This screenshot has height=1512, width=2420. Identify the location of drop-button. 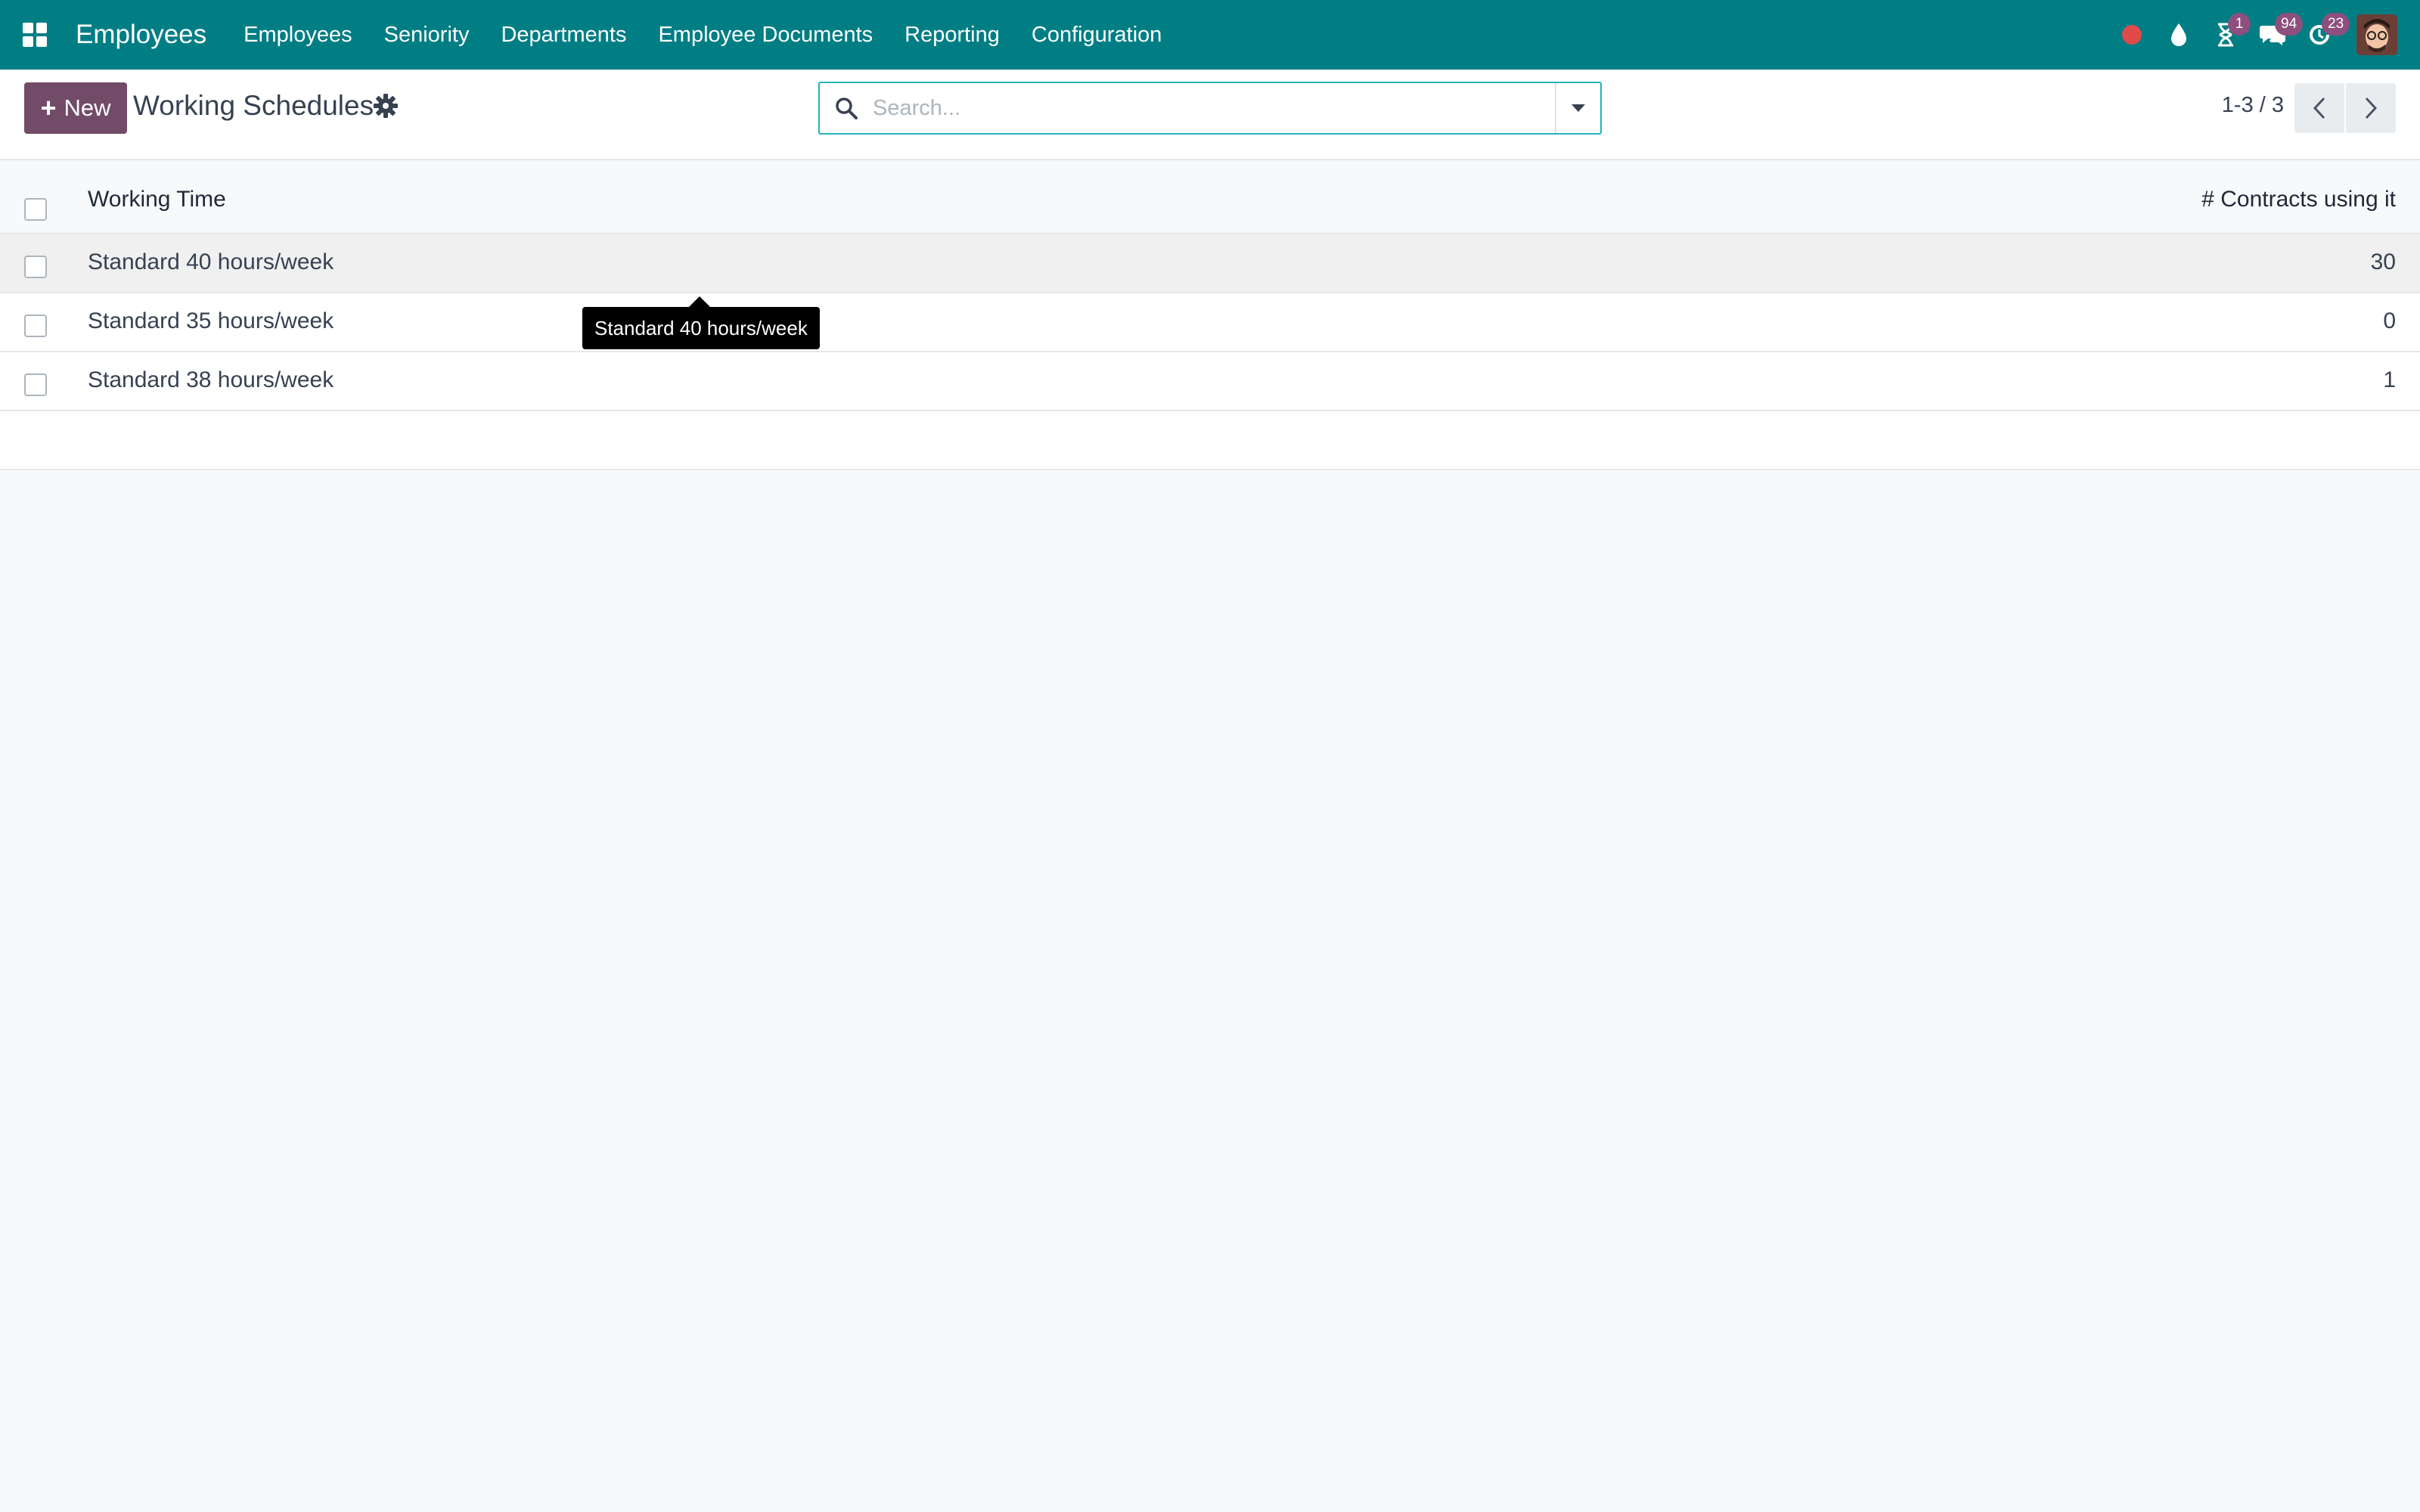
(2178, 35).